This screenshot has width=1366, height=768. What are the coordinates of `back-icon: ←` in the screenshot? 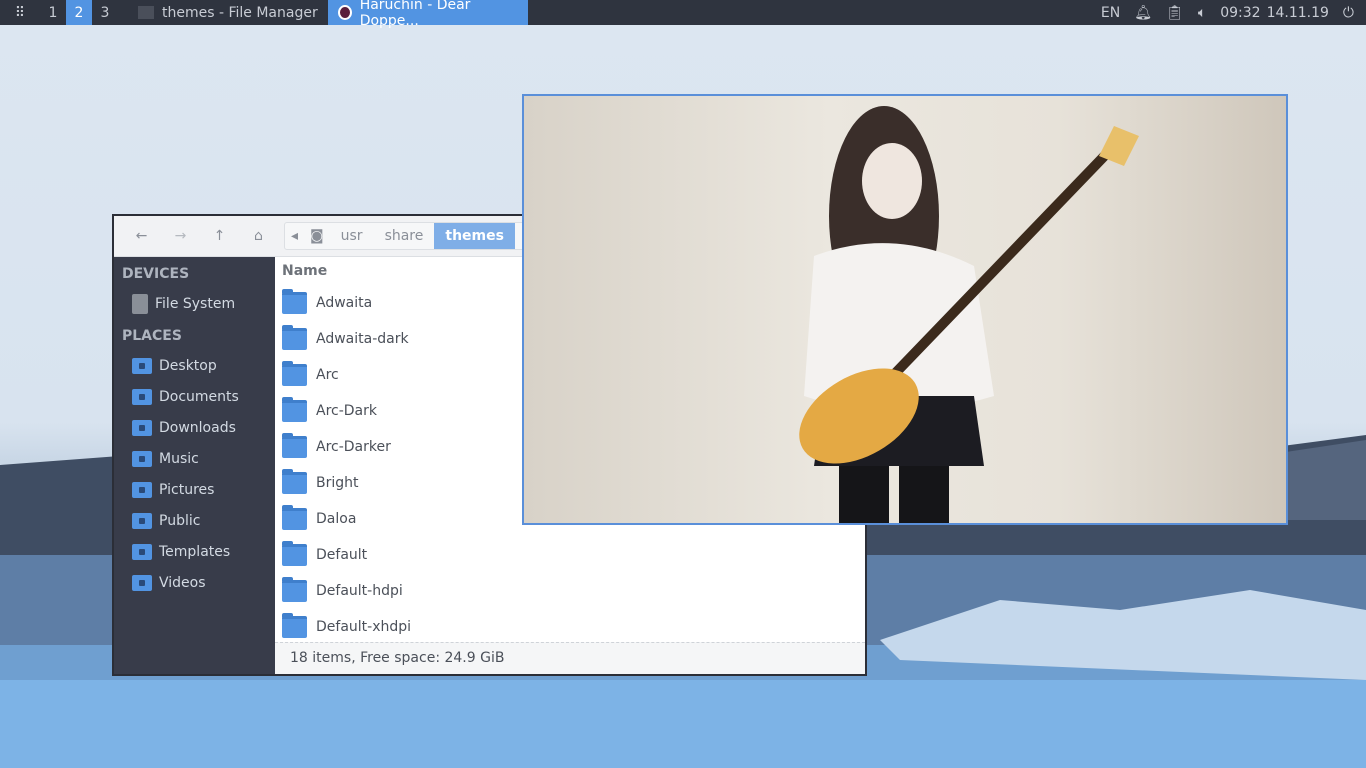 It's located at (141, 236).